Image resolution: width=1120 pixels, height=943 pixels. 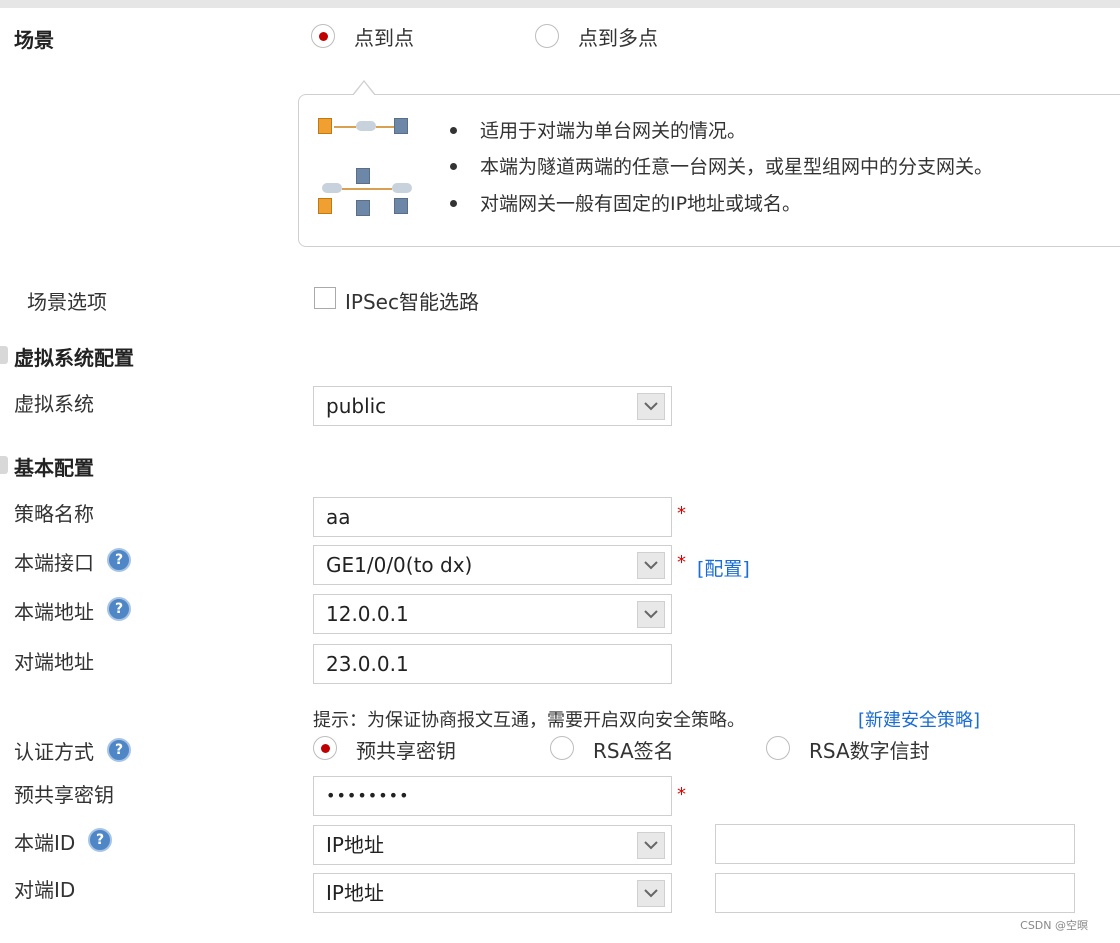 I want to click on radio-psk, so click(x=325, y=748).